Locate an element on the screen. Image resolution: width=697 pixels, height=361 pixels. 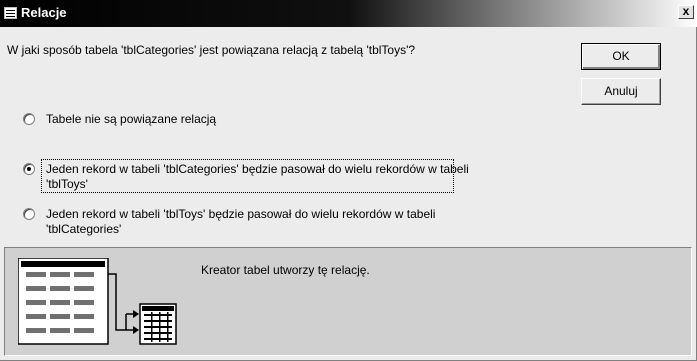
ok-button: OK is located at coordinates (621, 56).